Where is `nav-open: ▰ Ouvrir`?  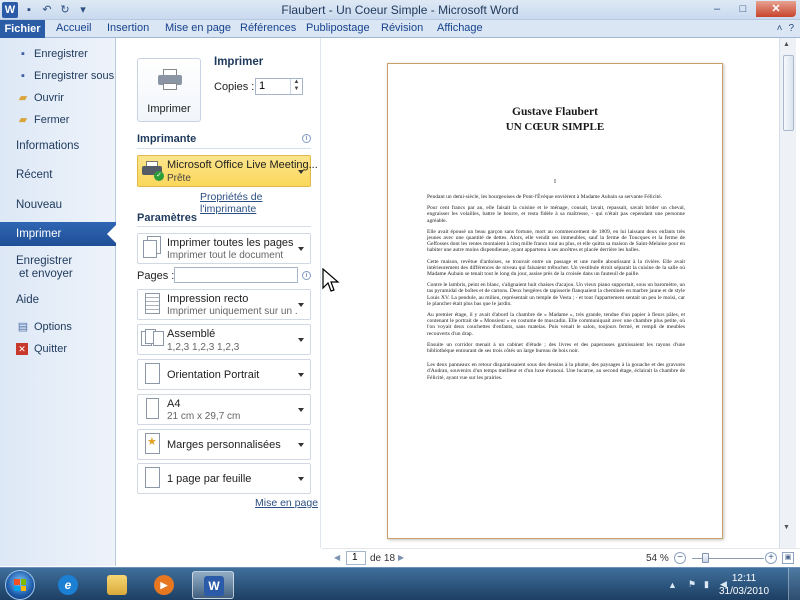
nav-open: ▰ Ouvrir is located at coordinates (58, 99).